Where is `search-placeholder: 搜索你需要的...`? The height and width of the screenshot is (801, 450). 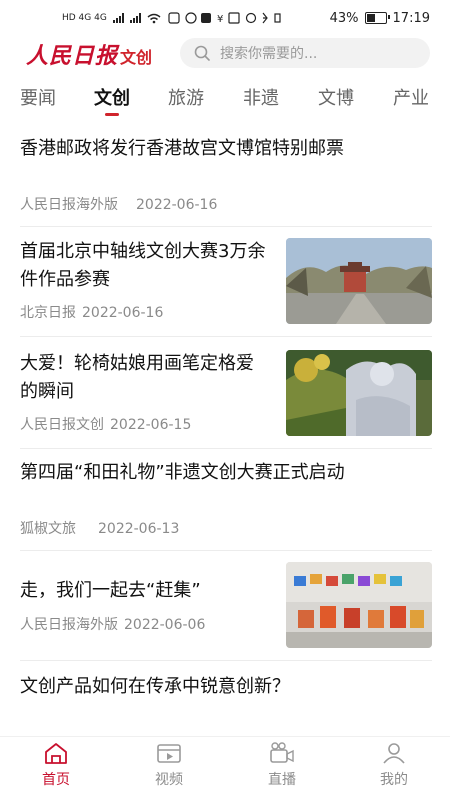
search-placeholder: 搜索你需要的... is located at coordinates (269, 54).